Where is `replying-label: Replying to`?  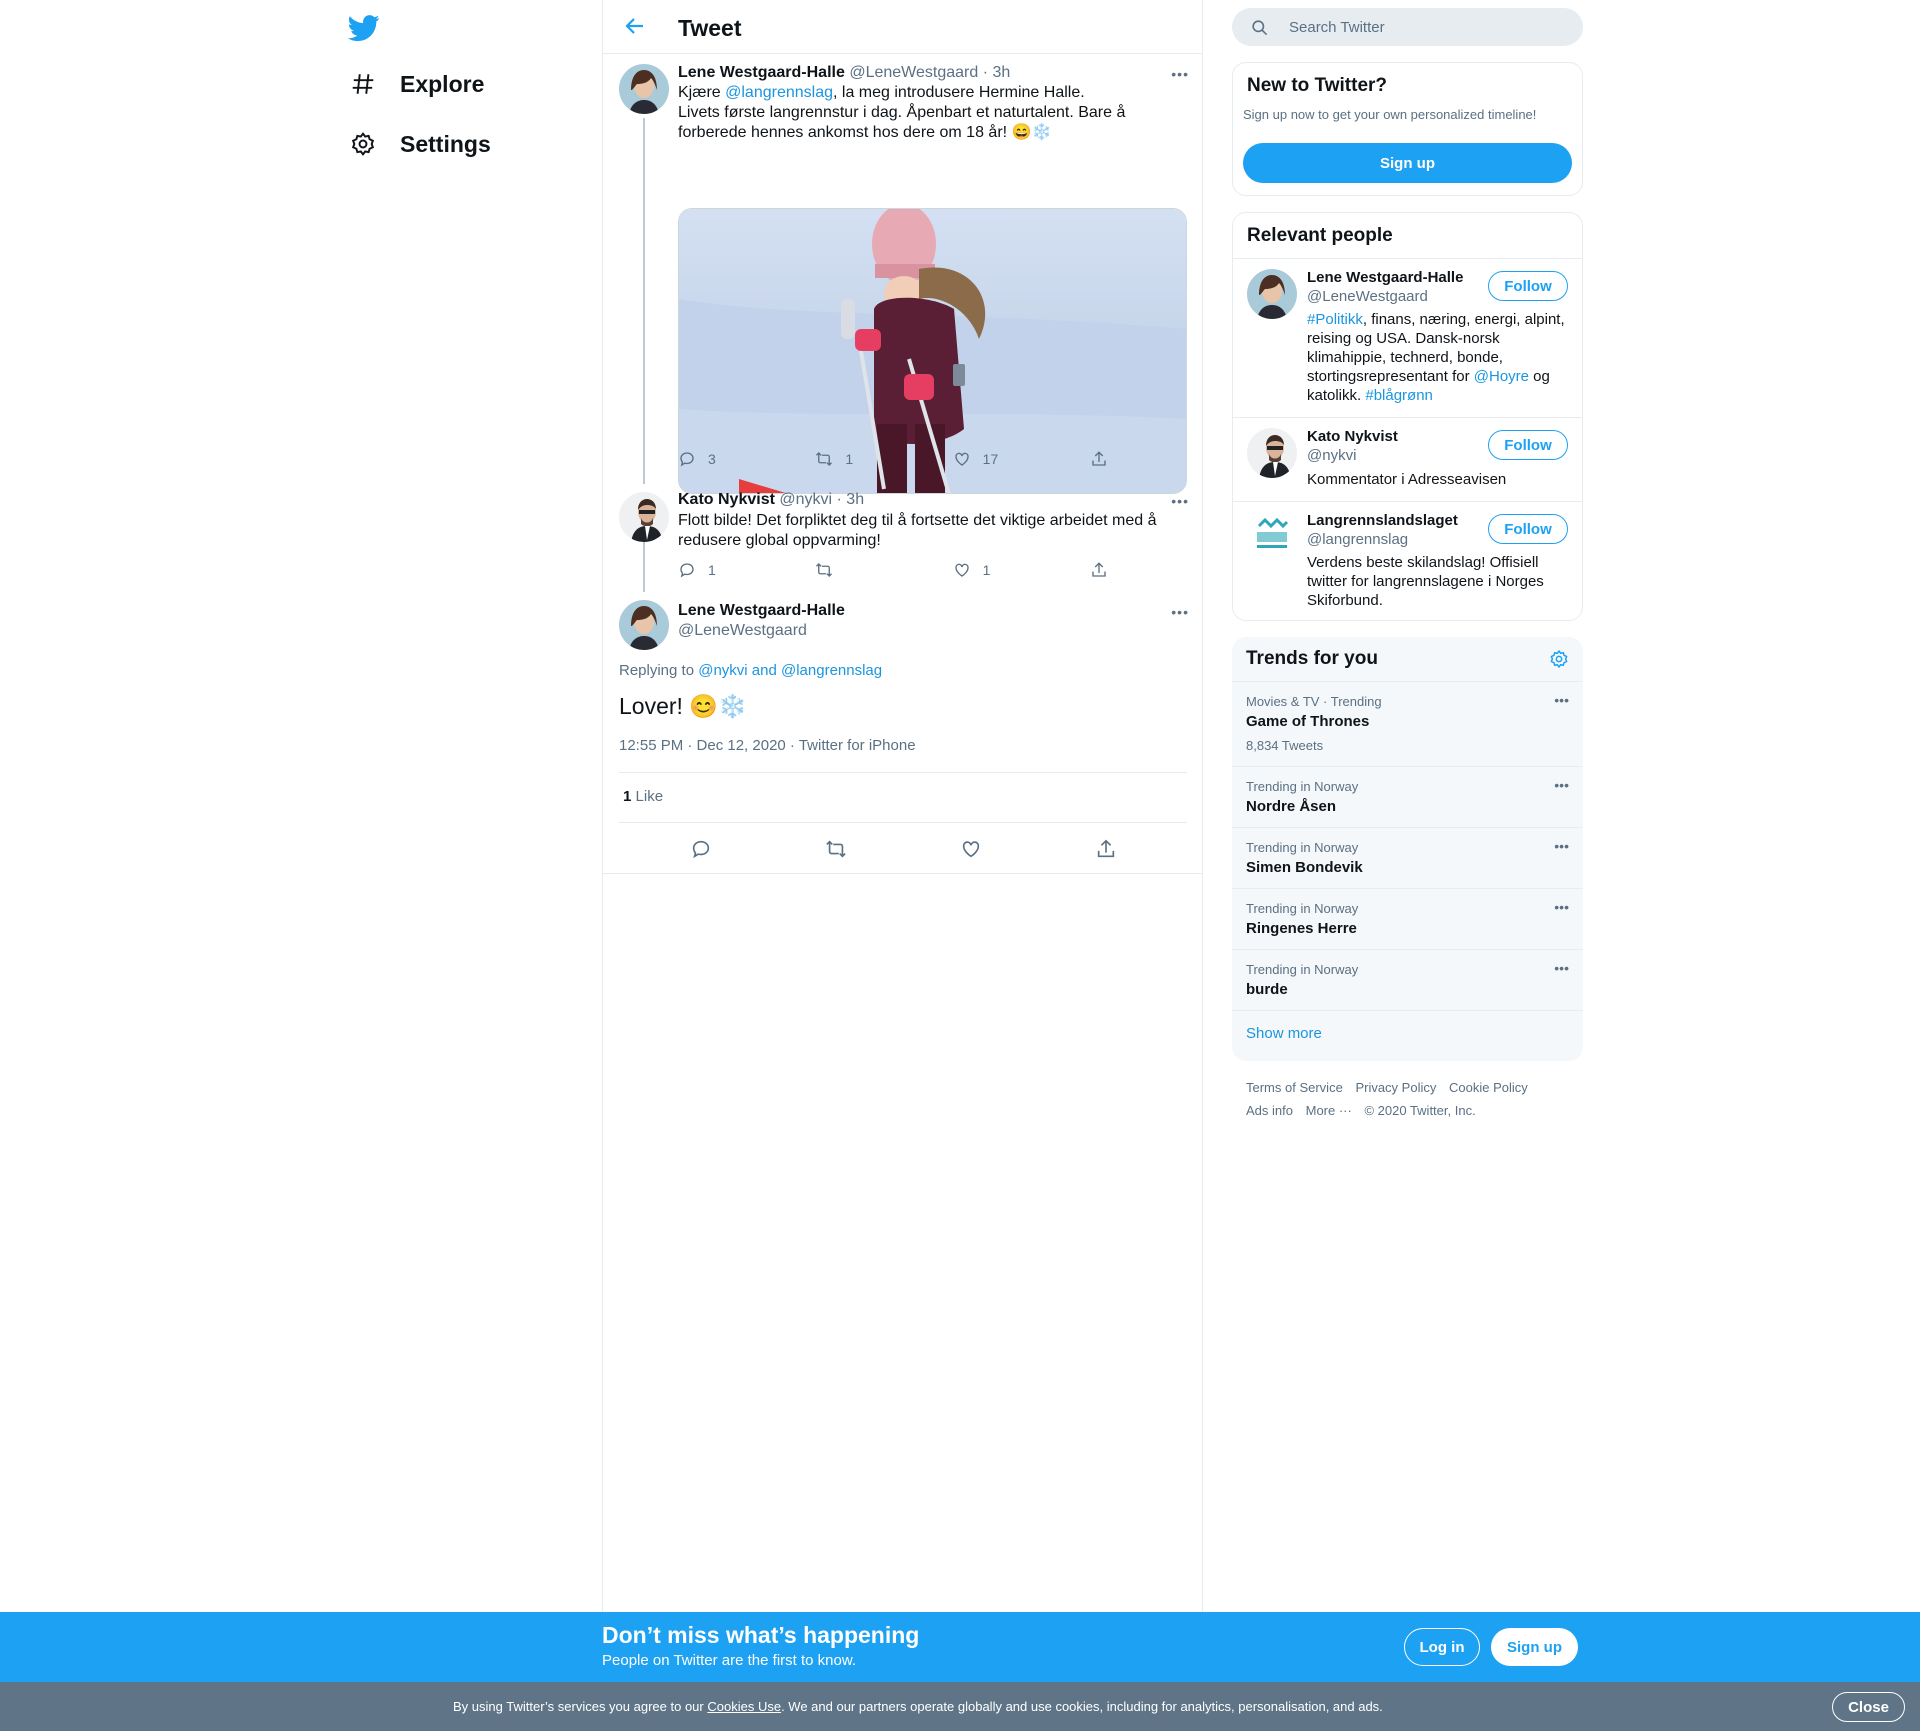 replying-label: Replying to is located at coordinates (657, 670).